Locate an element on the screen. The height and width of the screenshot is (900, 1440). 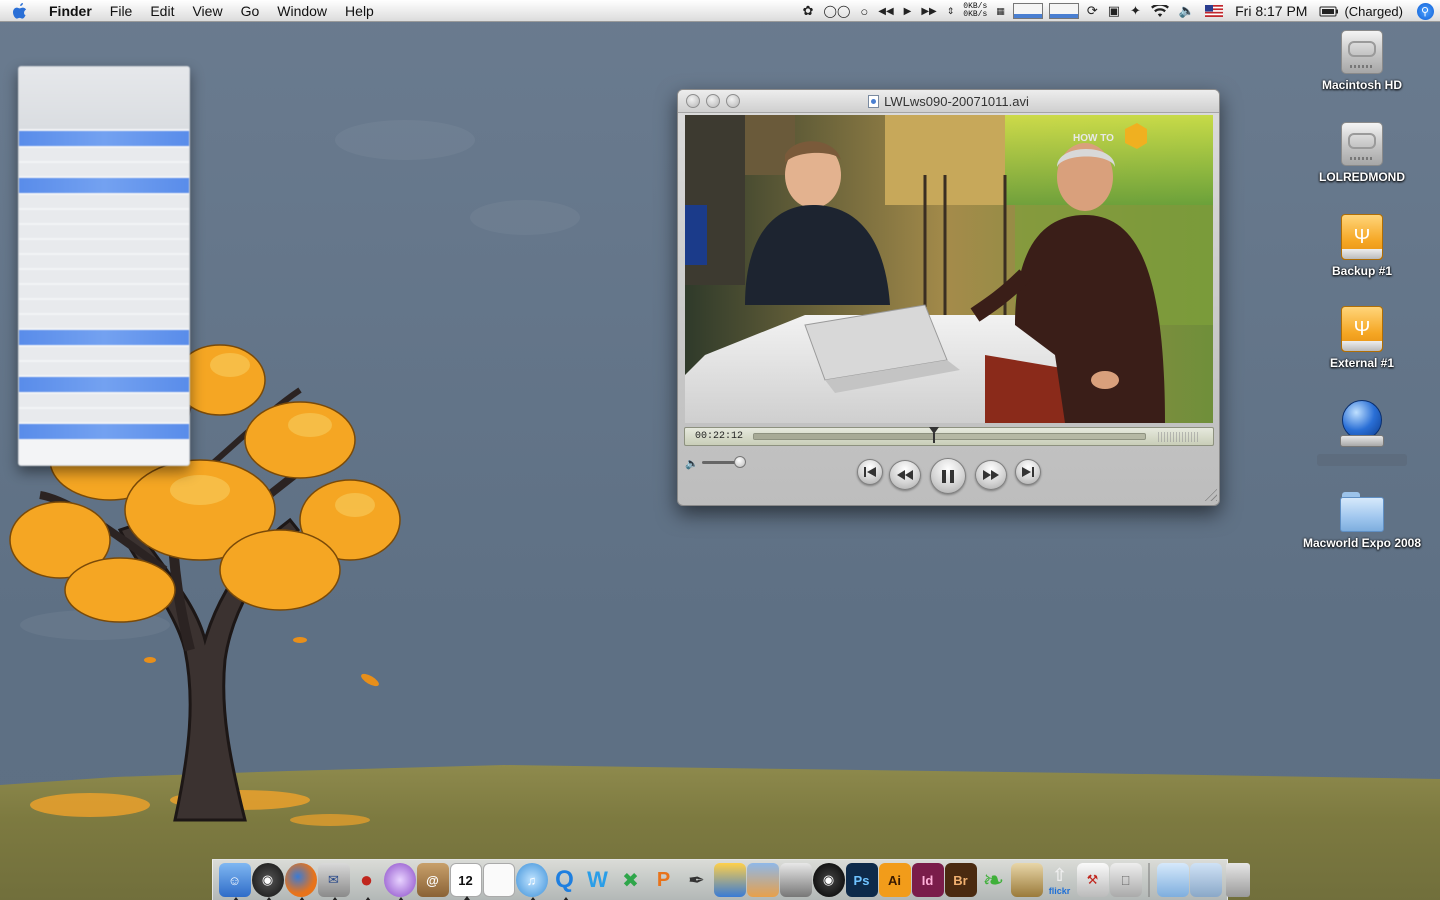
wifi-icon is located at coordinates (1160, 11).